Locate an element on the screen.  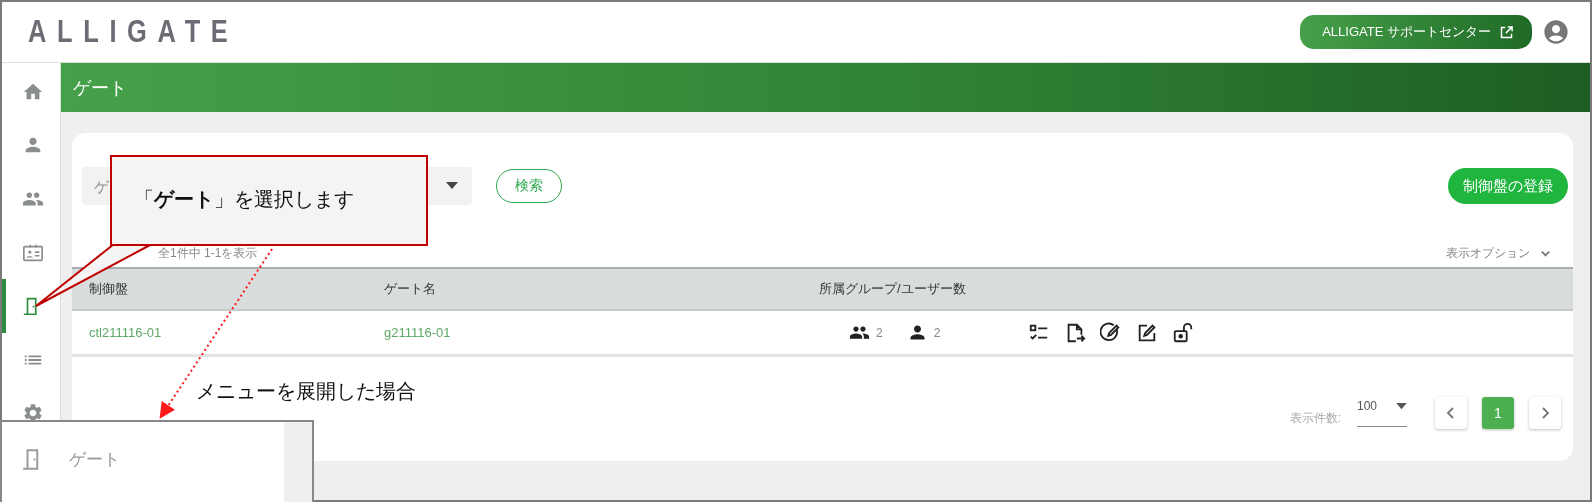
column-header: 所属グループ/ユーザー数 is located at coordinates (893, 289).